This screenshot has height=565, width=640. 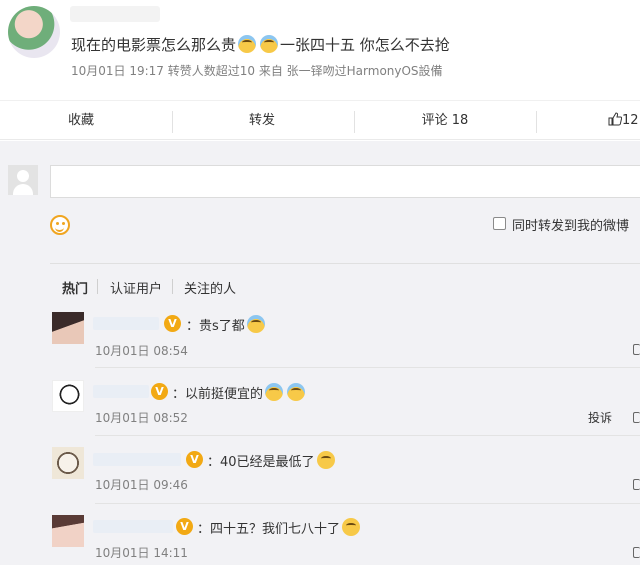 What do you see at coordinates (141, 553) in the screenshot?
I see `comment-time: 10月01日 14:11` at bounding box center [141, 553].